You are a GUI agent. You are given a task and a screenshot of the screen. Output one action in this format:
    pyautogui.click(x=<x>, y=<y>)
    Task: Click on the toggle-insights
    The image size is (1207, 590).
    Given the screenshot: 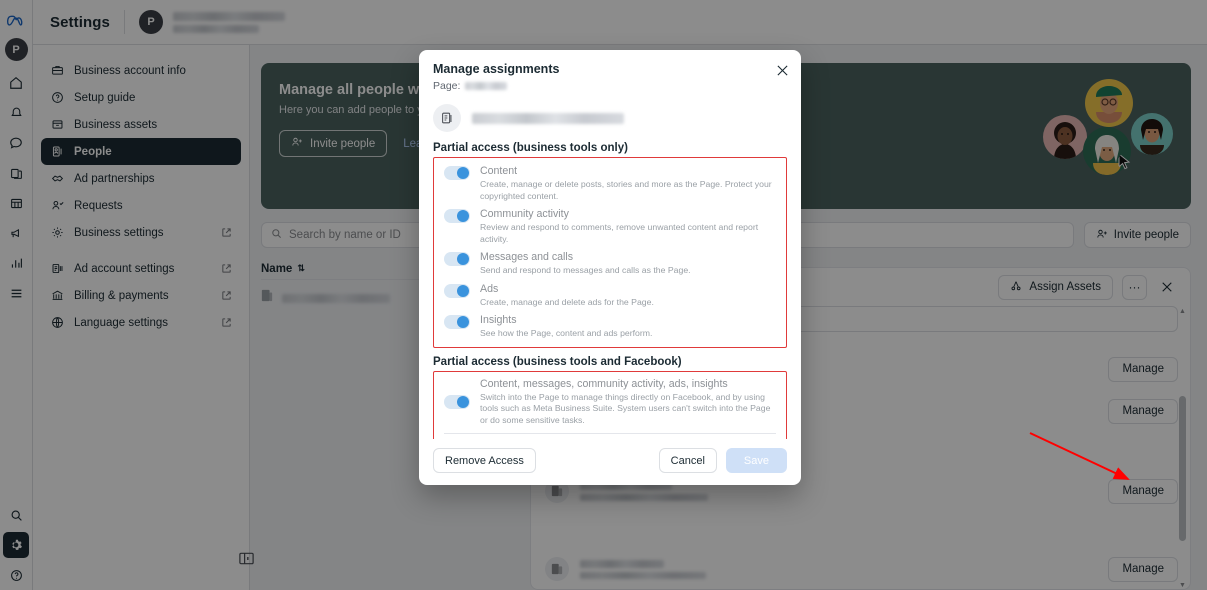 What is the action you would take?
    pyautogui.click(x=457, y=322)
    